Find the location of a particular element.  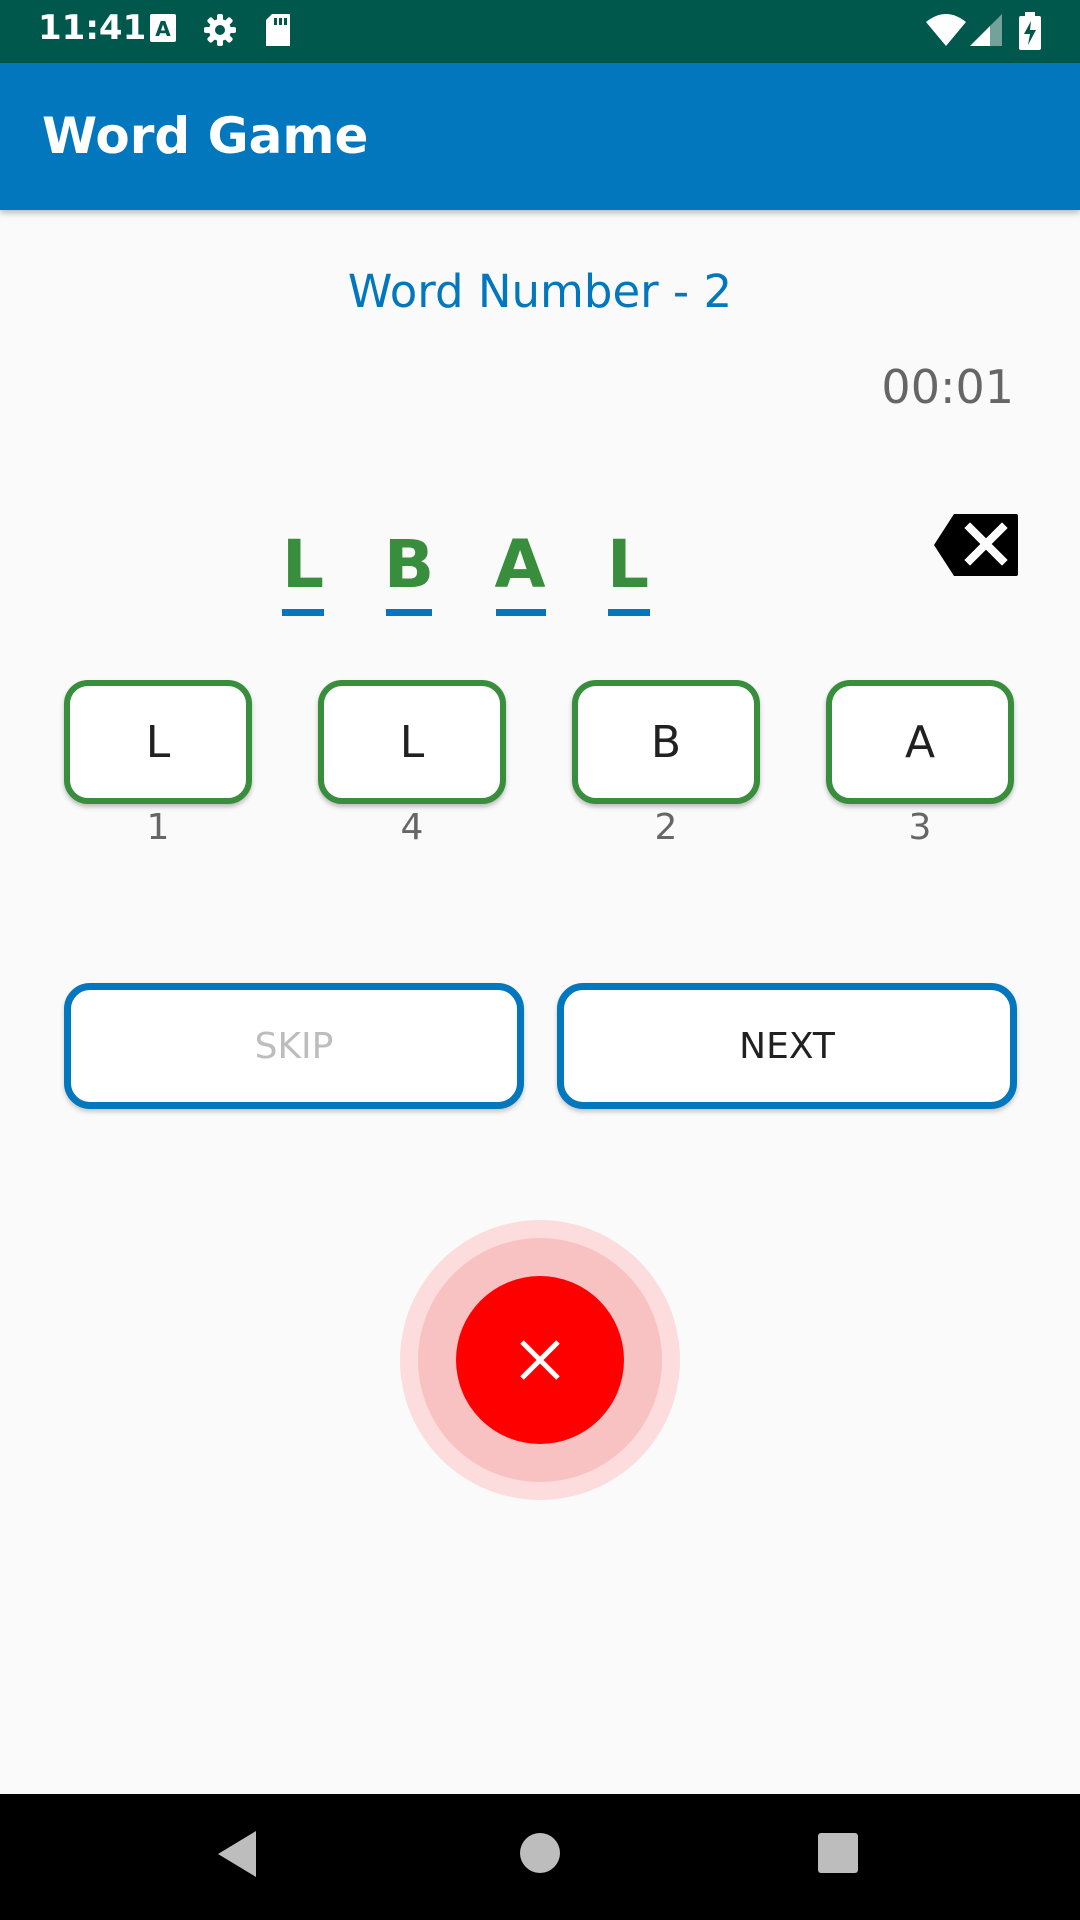

tile-index: 4 is located at coordinates (412, 827).